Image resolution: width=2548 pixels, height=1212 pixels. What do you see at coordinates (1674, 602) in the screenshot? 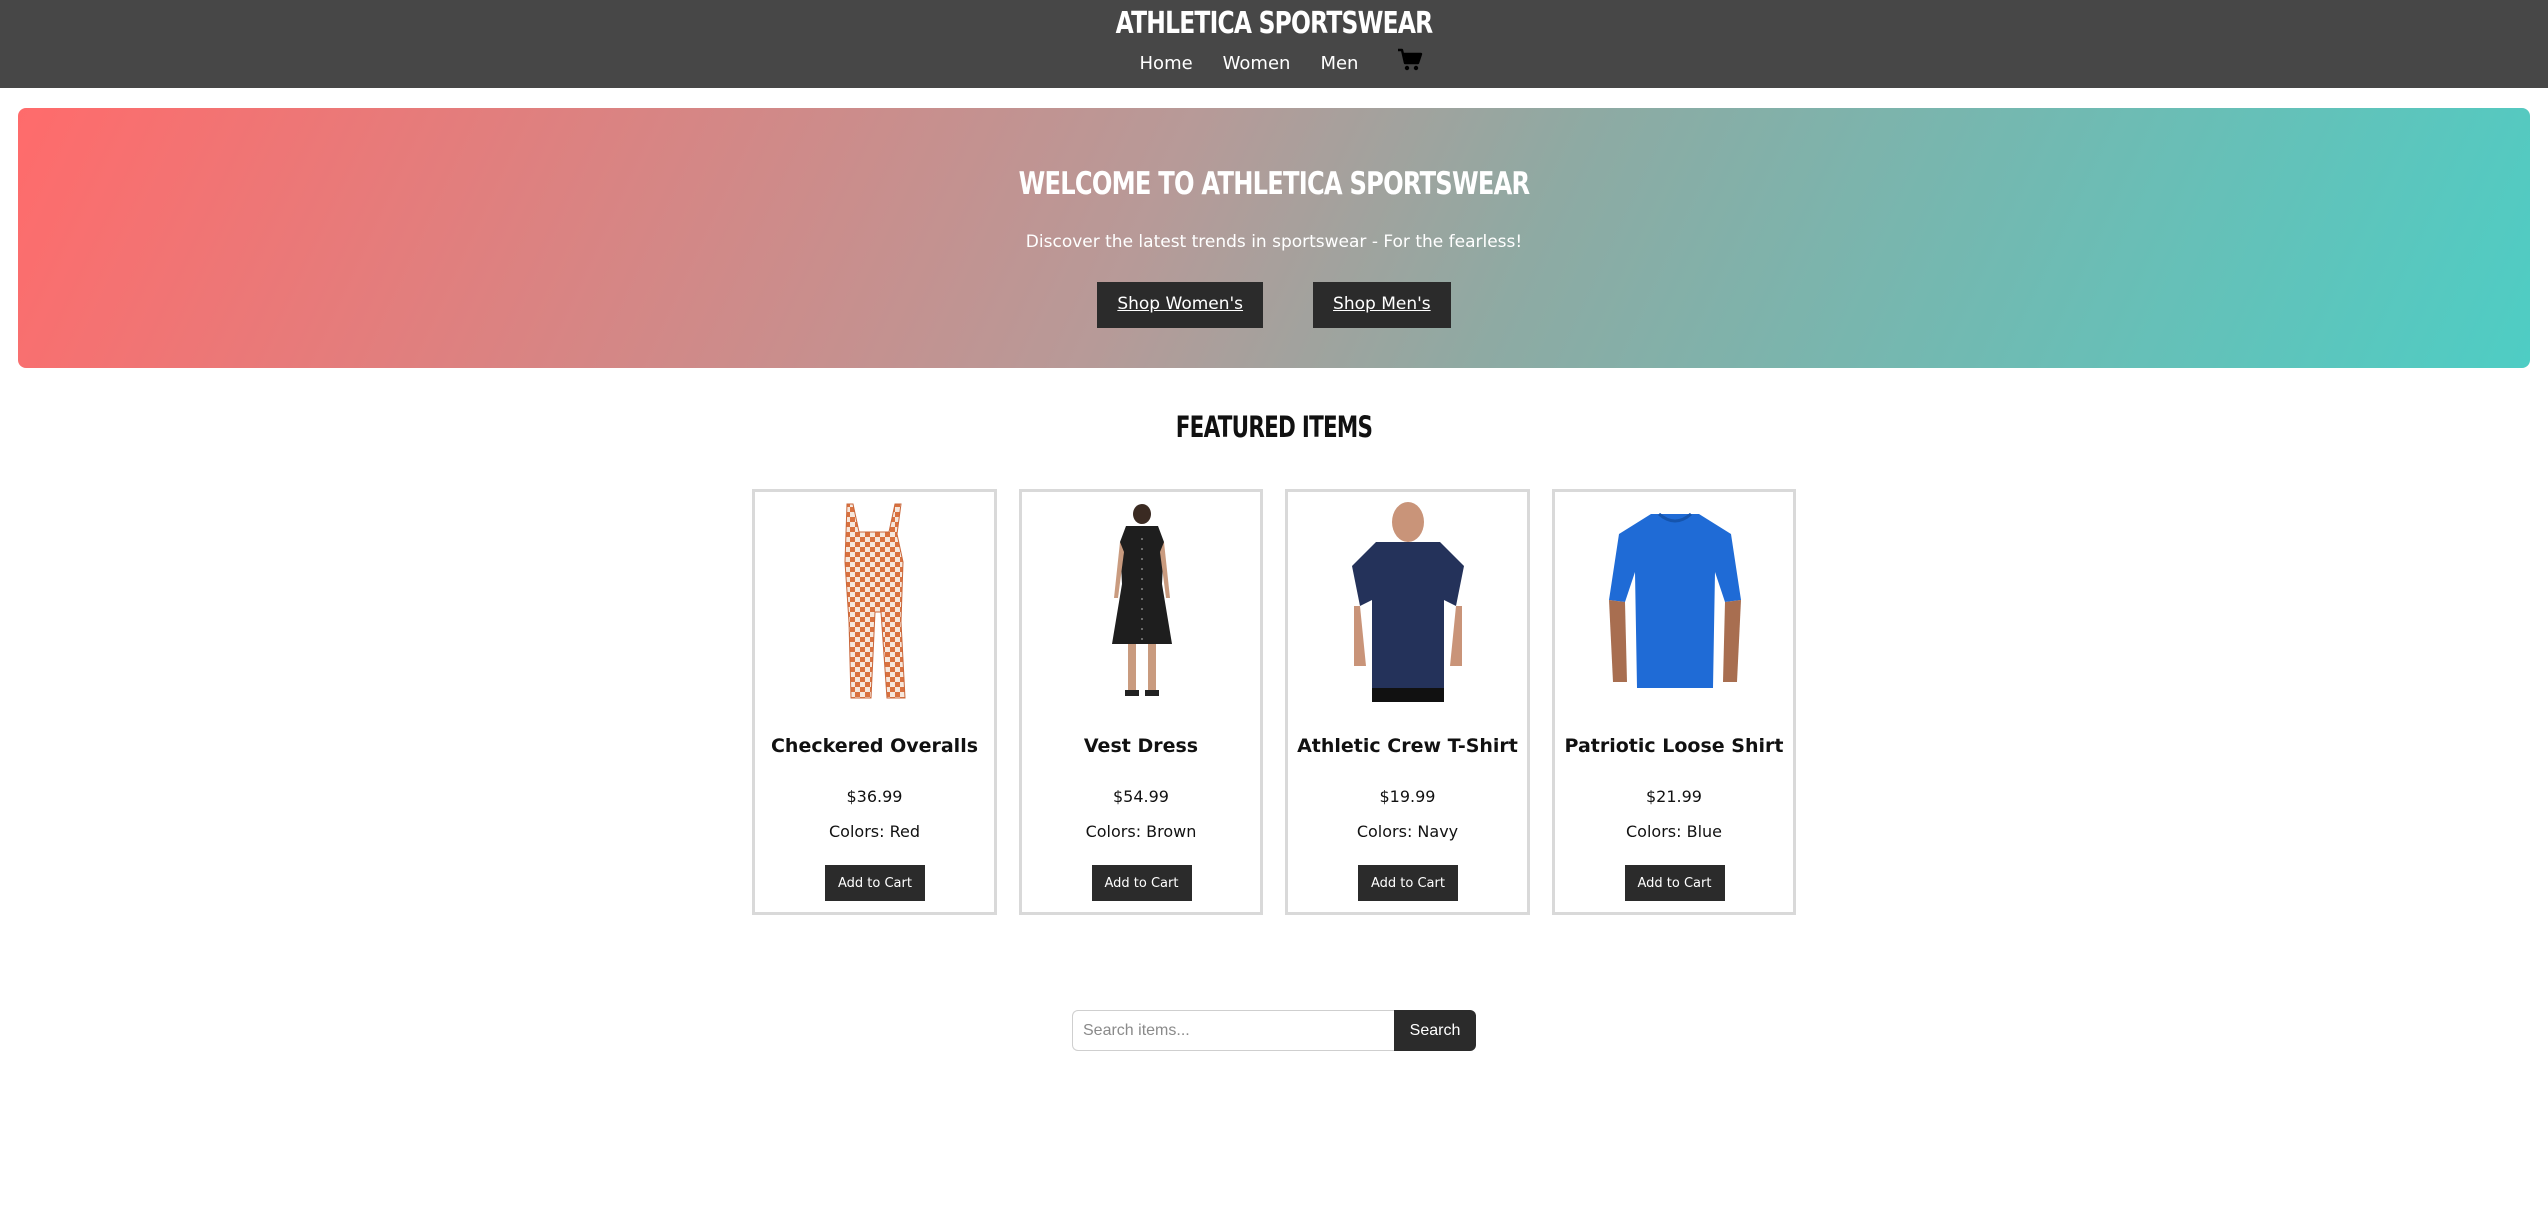
I see `blue-shirt-image` at bounding box center [1674, 602].